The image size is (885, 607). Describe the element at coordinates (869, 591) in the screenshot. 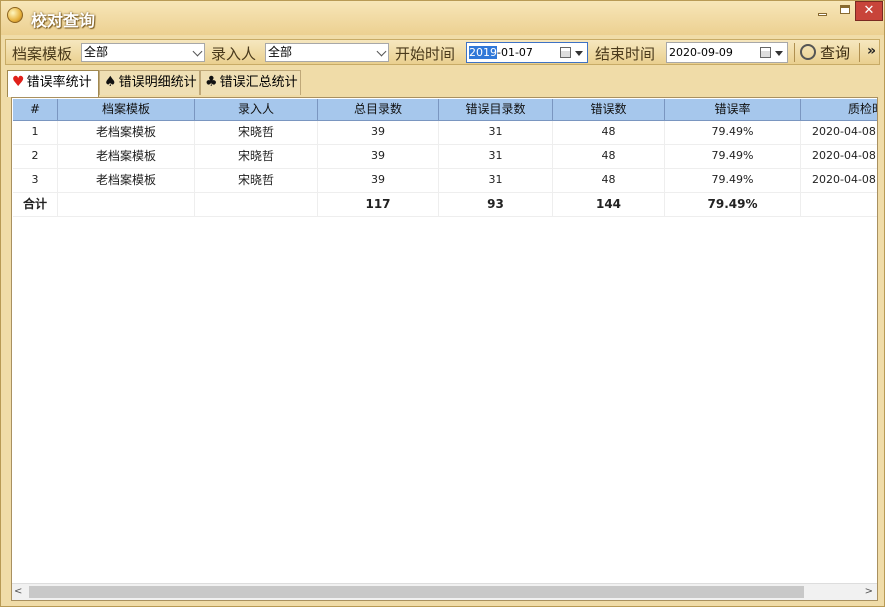

I see `scroll-right-icon: >` at that location.